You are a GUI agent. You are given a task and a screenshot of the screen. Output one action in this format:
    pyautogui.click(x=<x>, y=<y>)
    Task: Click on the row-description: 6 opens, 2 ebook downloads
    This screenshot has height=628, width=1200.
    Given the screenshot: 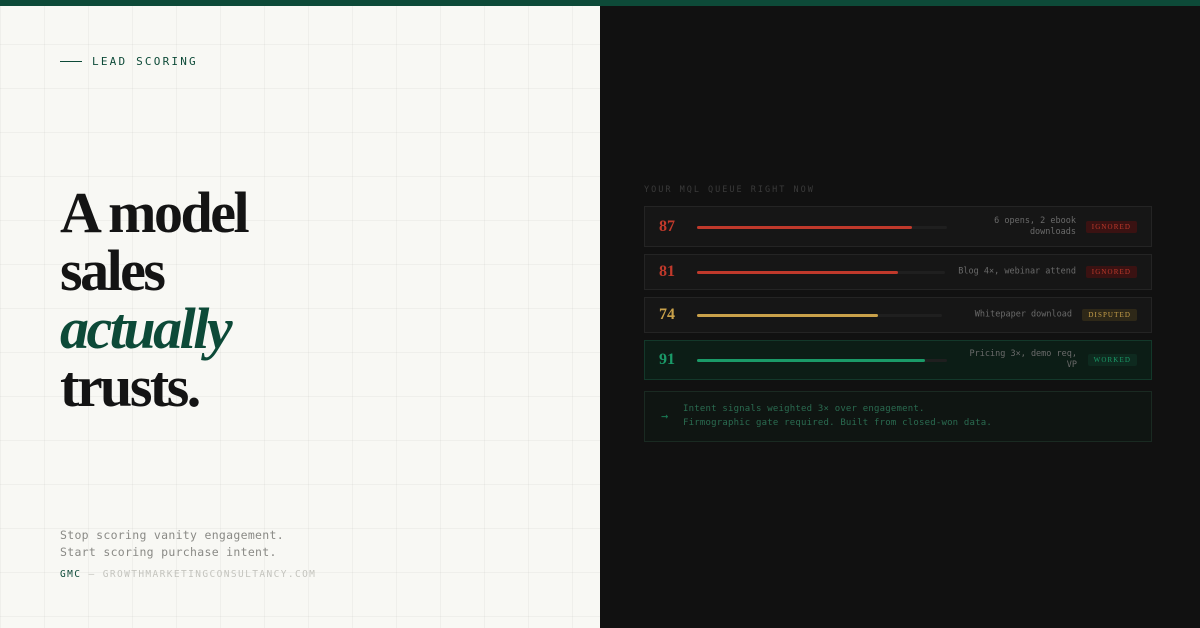 What is the action you would take?
    pyautogui.click(x=1035, y=227)
    